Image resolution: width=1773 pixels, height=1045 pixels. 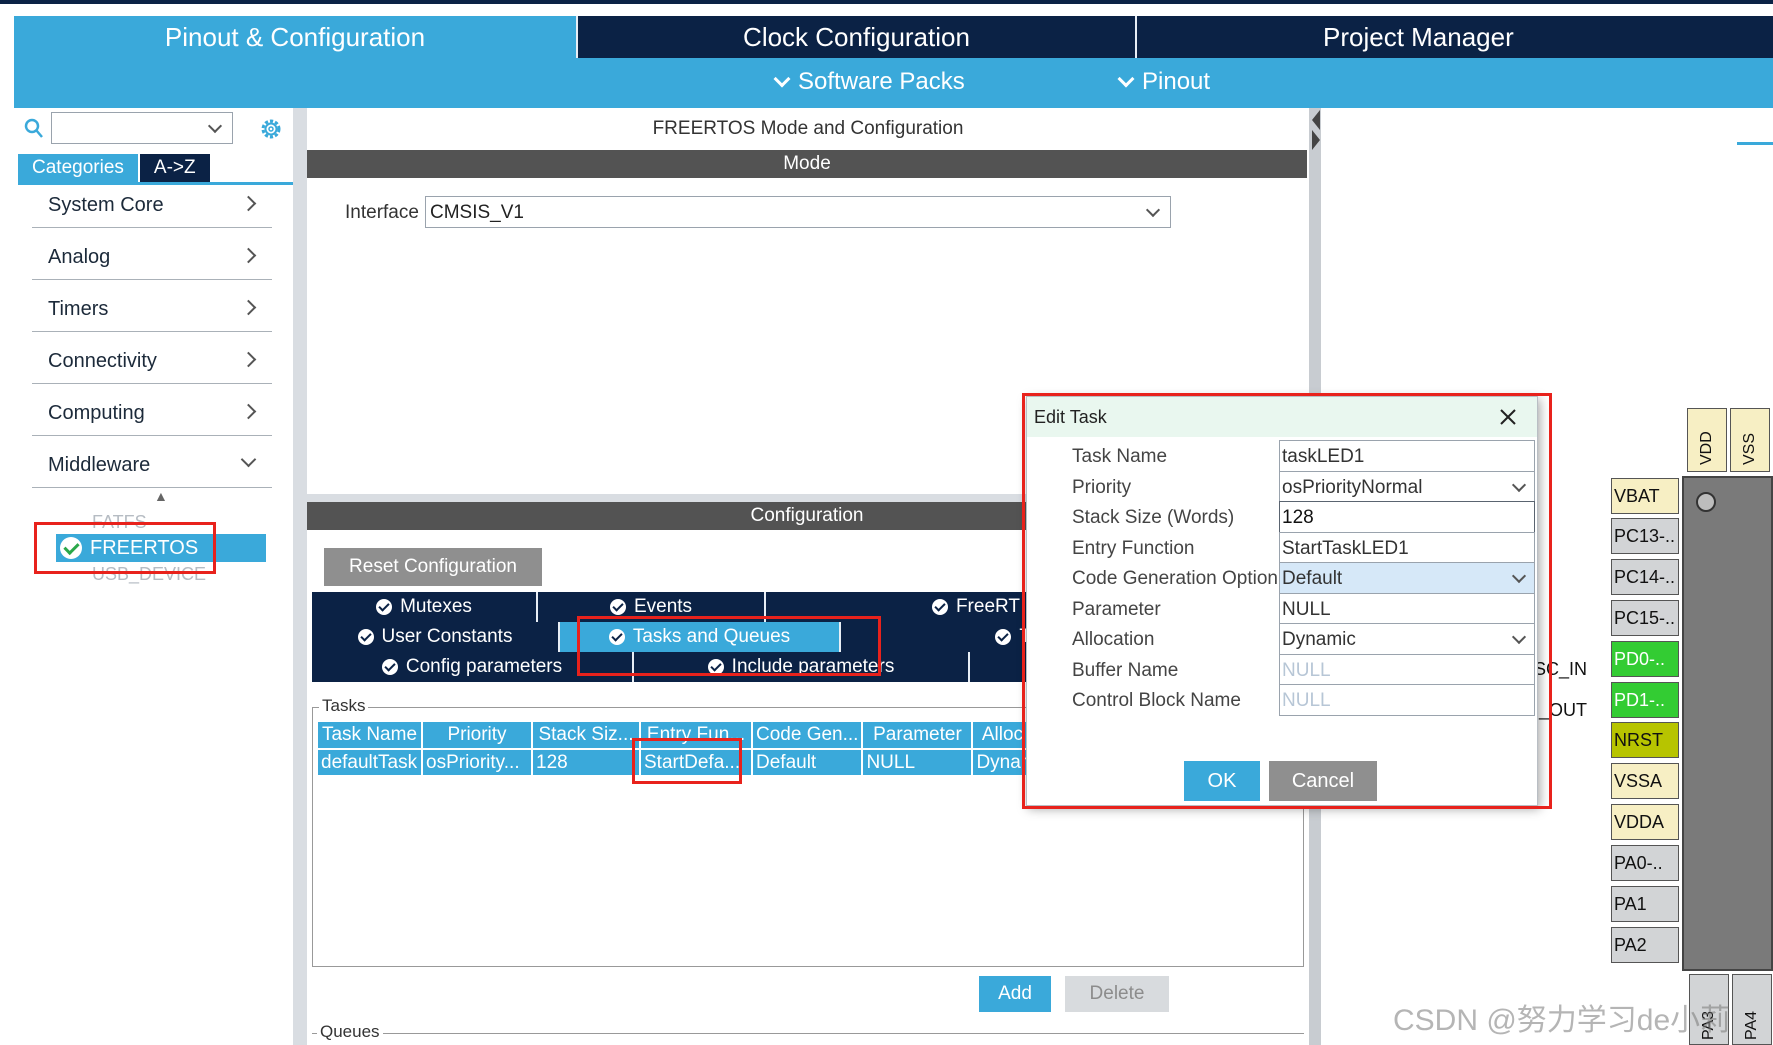 What do you see at coordinates (886, 2) in the screenshot?
I see `window-top-strip` at bounding box center [886, 2].